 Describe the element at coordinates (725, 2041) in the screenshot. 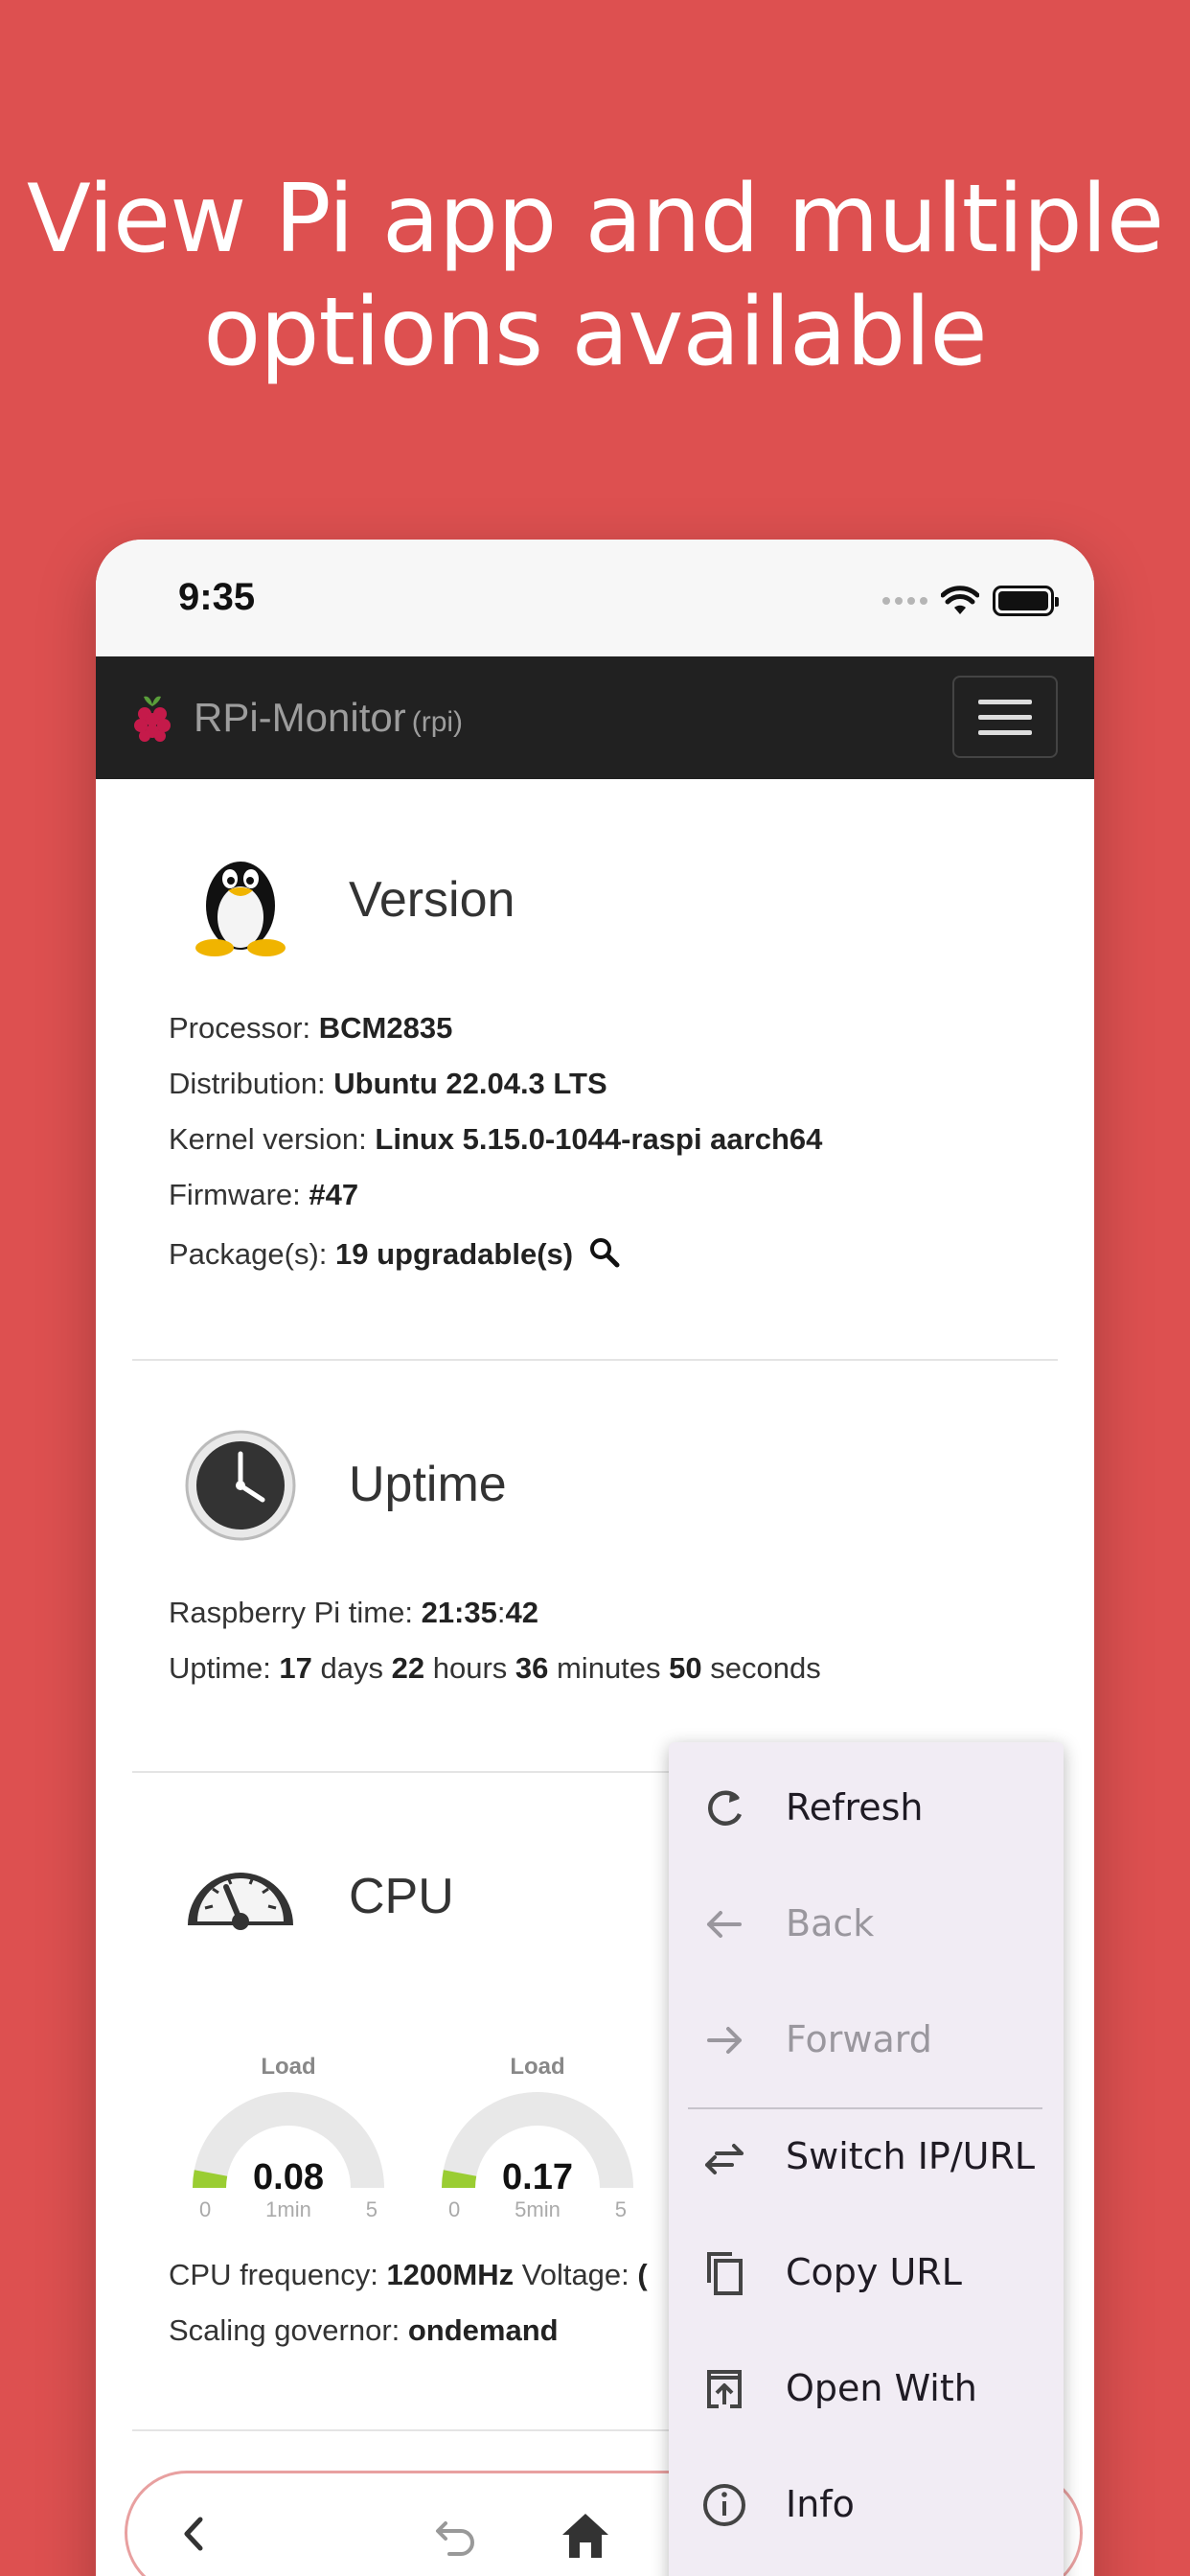

I see `arrow-right-icon` at that location.